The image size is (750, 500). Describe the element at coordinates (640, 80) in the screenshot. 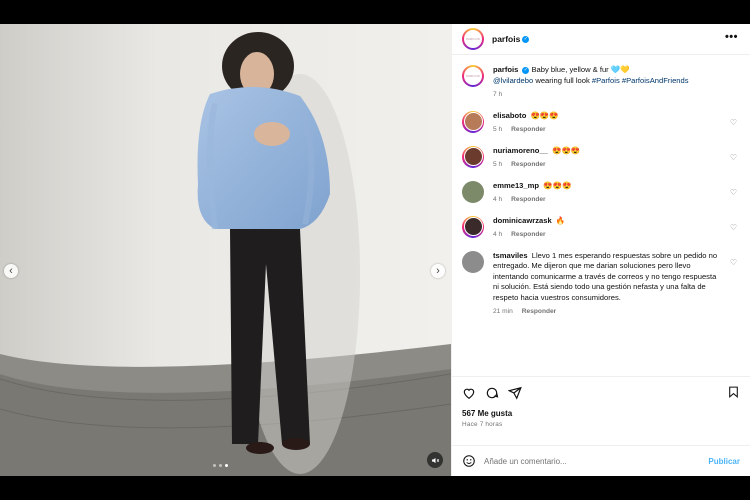

I see `caption-hashtags: #Parfois #ParfoisAndFriends` at that location.